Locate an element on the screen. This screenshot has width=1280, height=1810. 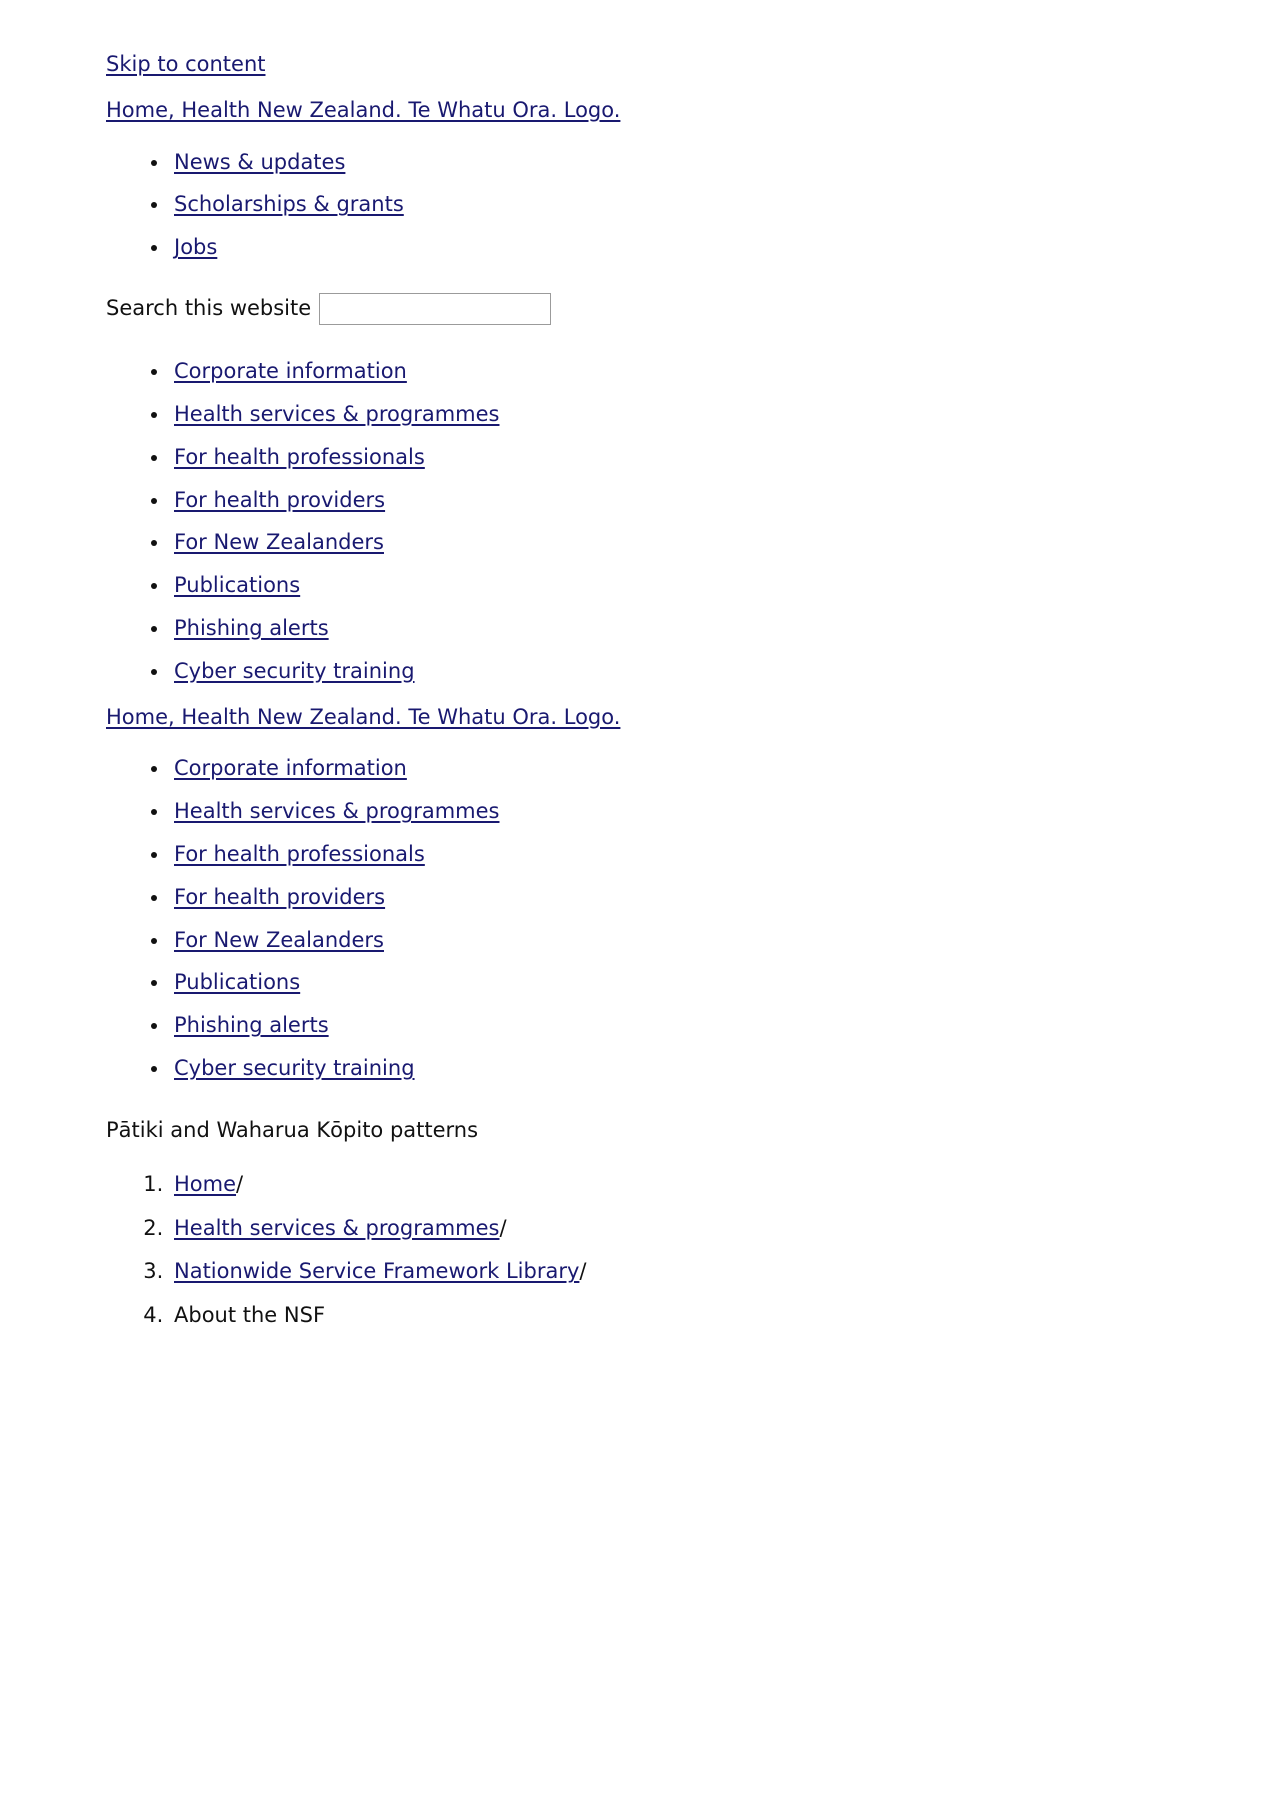
secondary-nav-item-for-new-zealanders: For New Zealanders is located at coordinates (279, 940).